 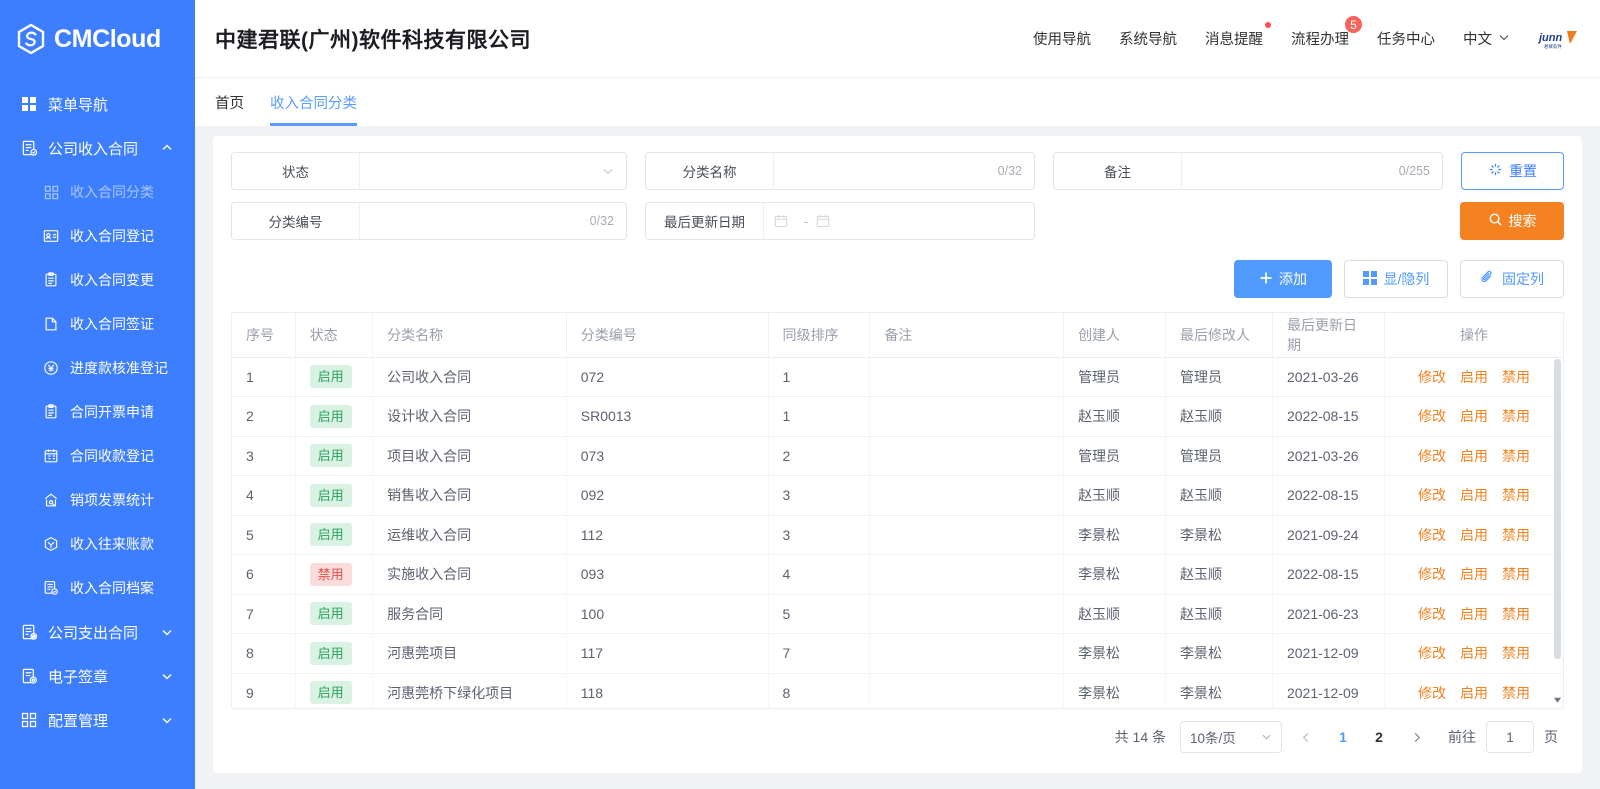 I want to click on filter-remark-input: 0/255, so click(x=1312, y=171).